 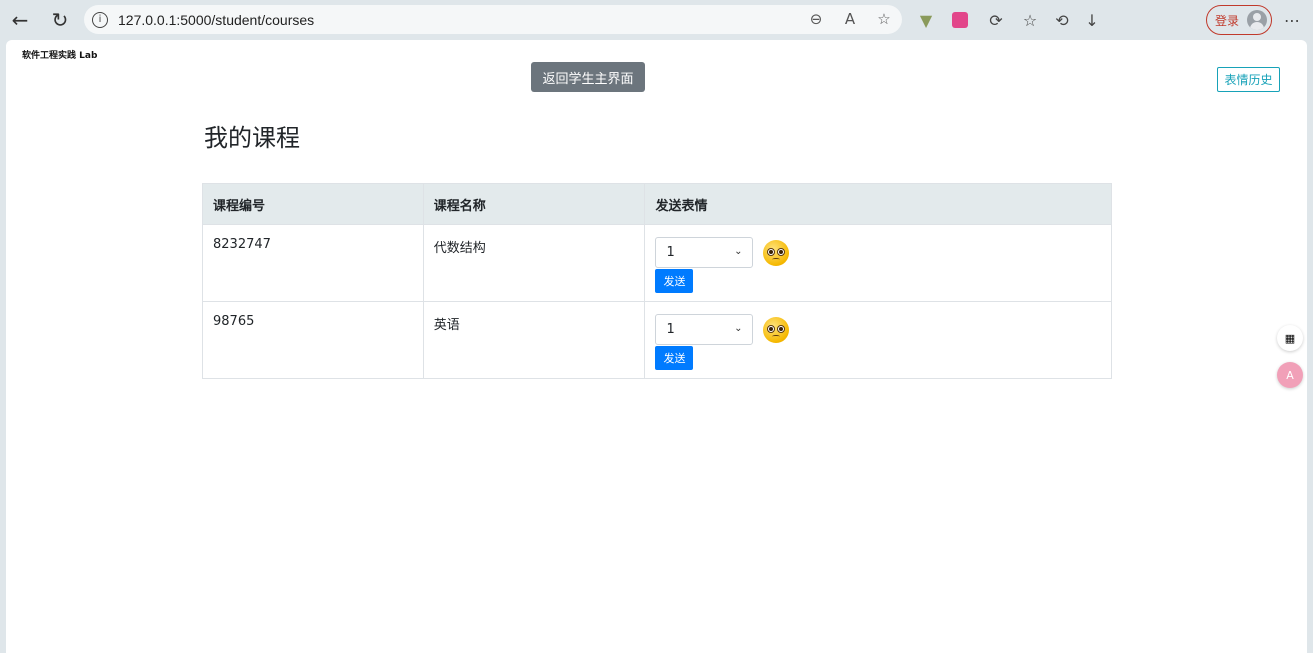 What do you see at coordinates (1290, 375) in the screenshot?
I see `translate-float-icon: A` at bounding box center [1290, 375].